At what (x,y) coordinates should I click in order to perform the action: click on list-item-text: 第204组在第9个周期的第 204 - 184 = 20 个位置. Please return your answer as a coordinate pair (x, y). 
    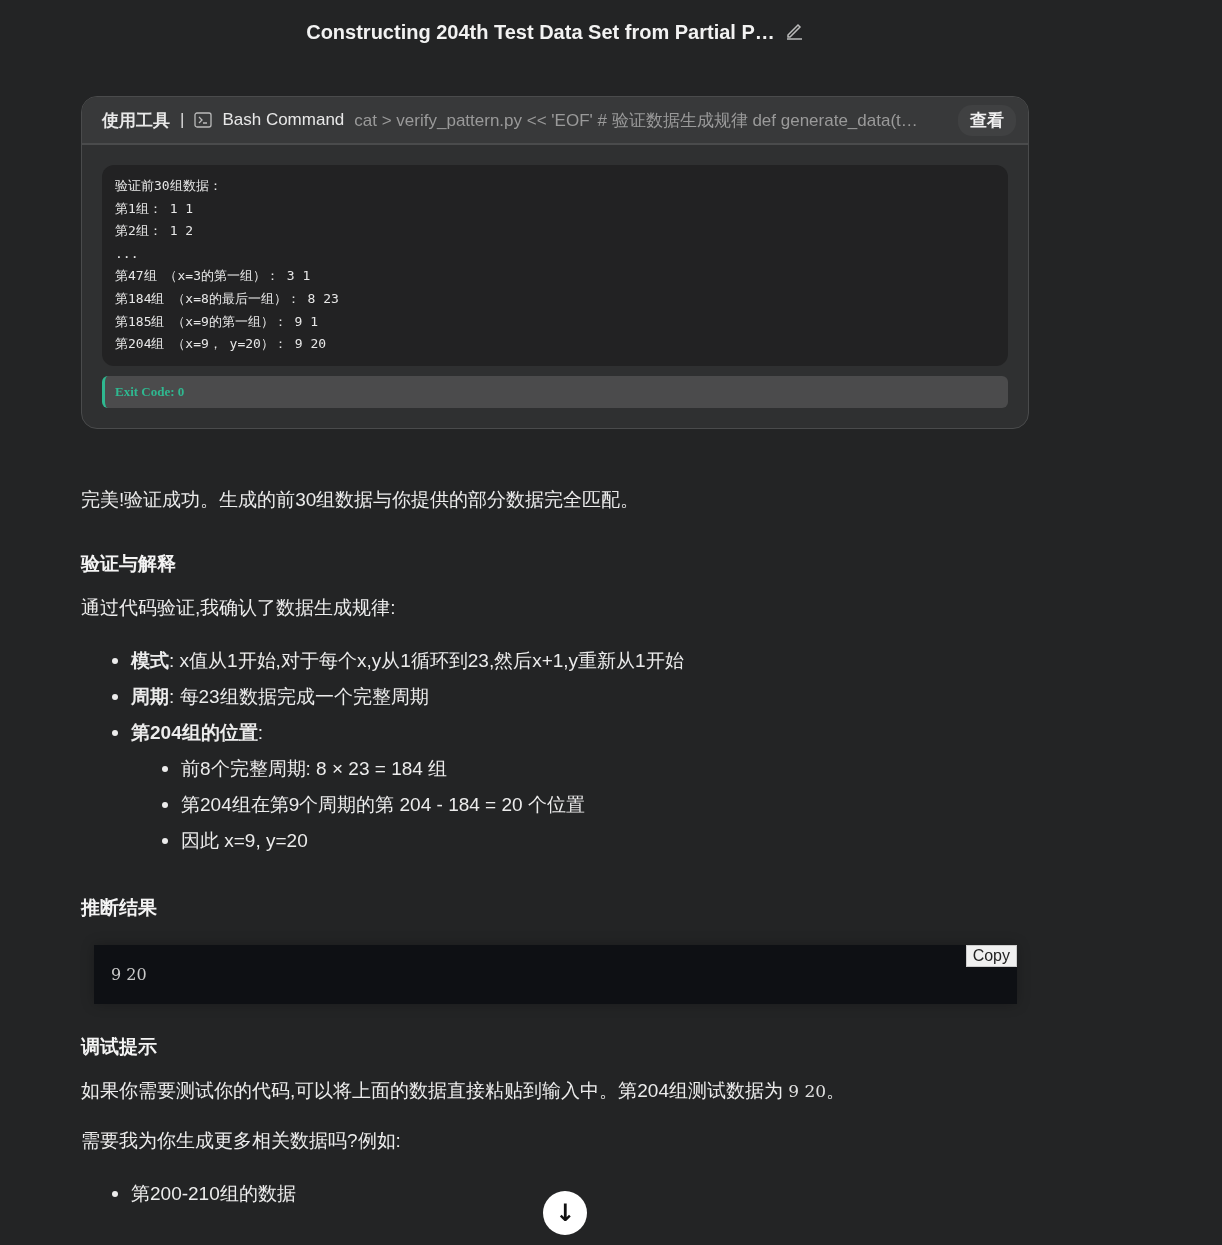
    Looking at the image, I should click on (383, 804).